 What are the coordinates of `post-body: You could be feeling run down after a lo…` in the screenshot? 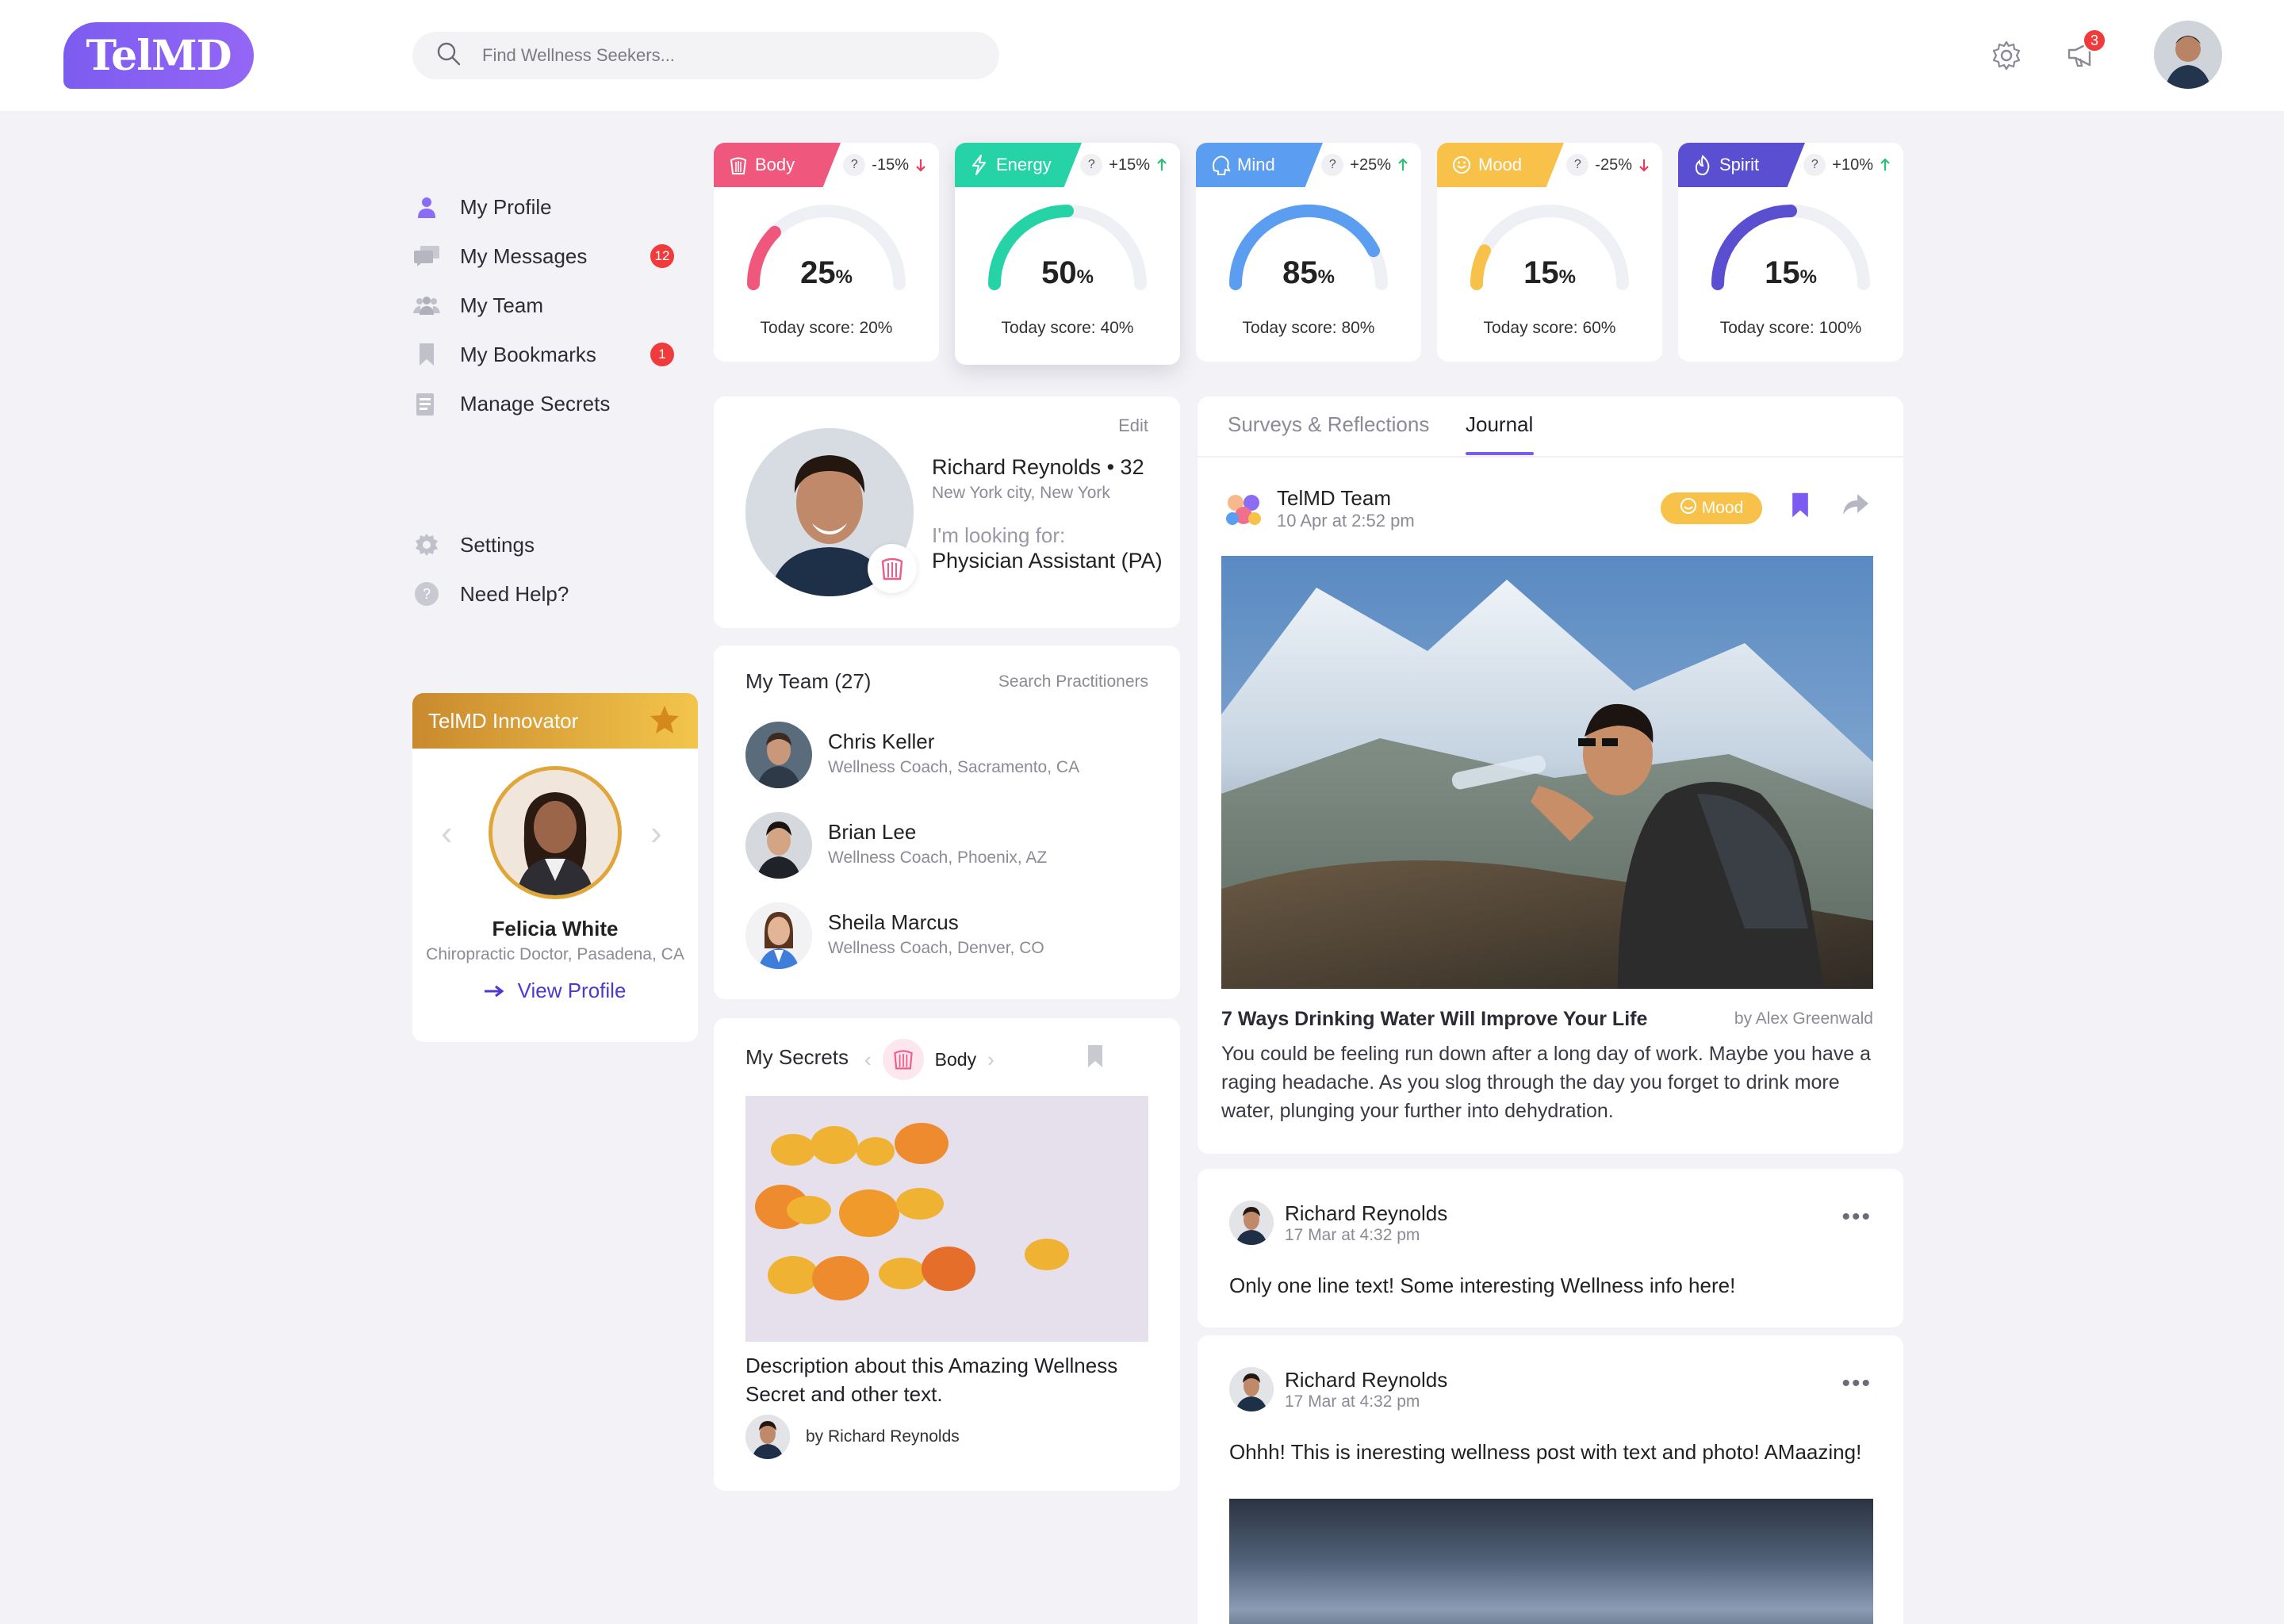 It's located at (1546, 1082).